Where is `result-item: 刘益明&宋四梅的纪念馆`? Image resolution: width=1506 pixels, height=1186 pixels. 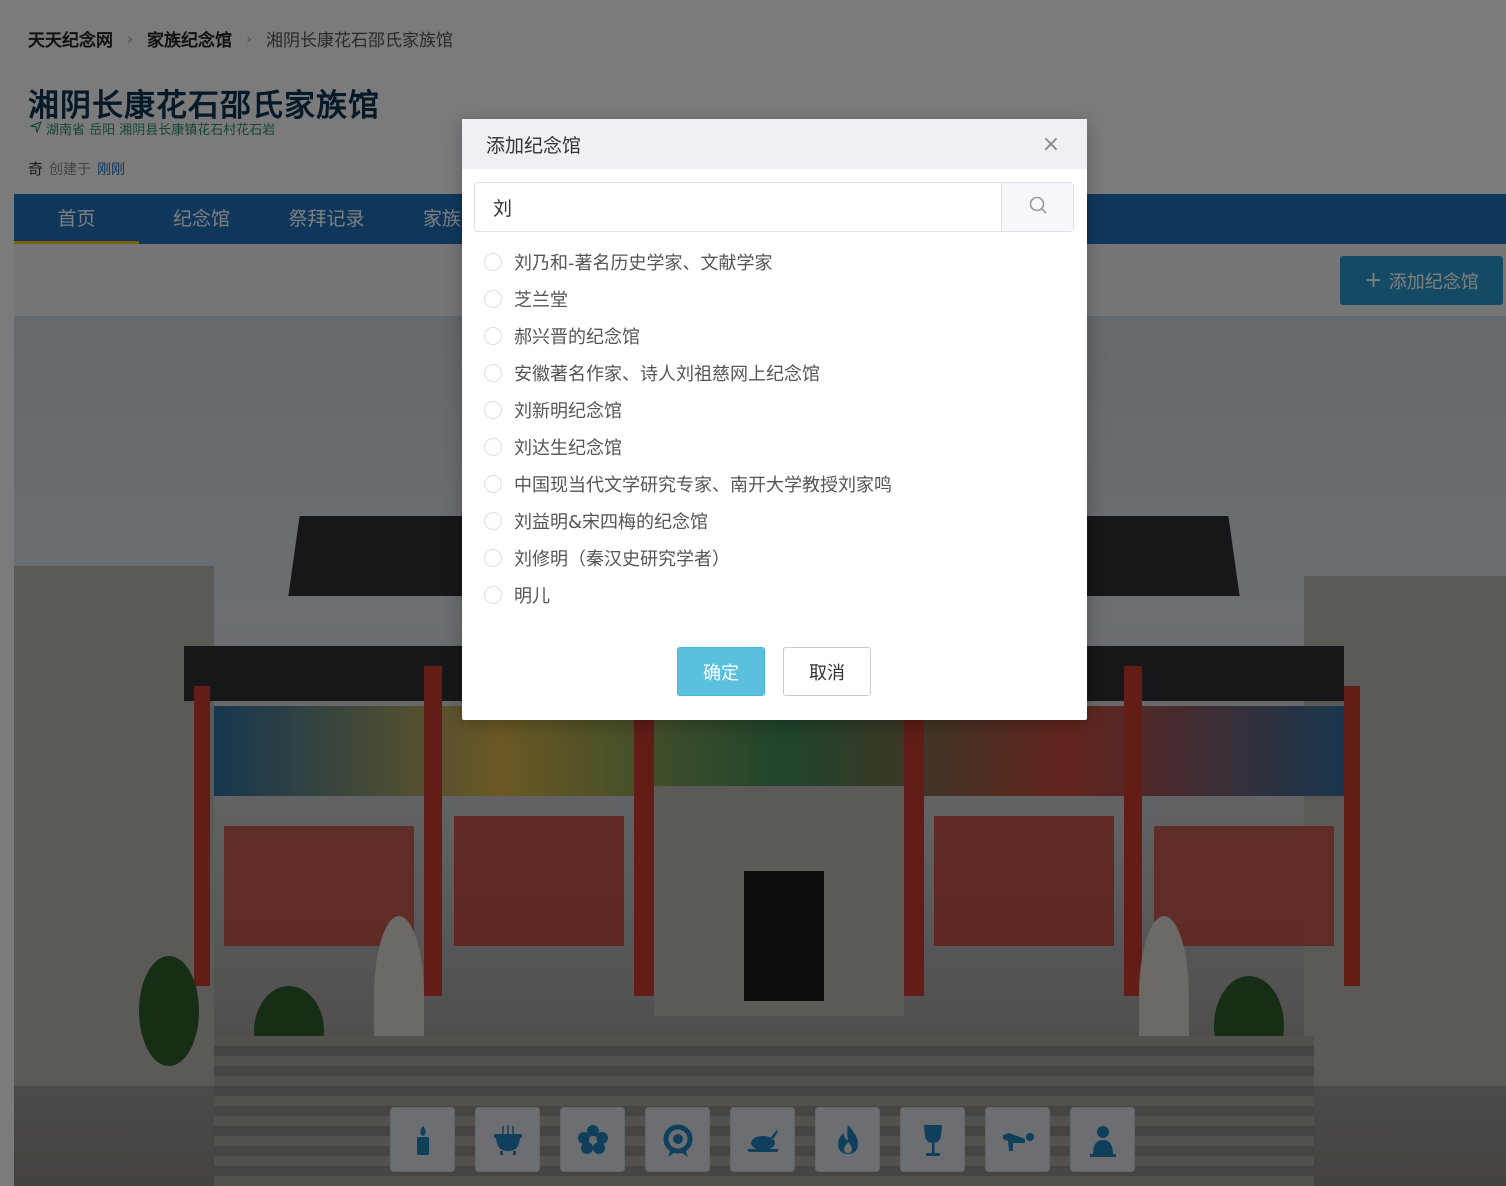 result-item: 刘益明&宋四梅的纪念馆 is located at coordinates (688, 520).